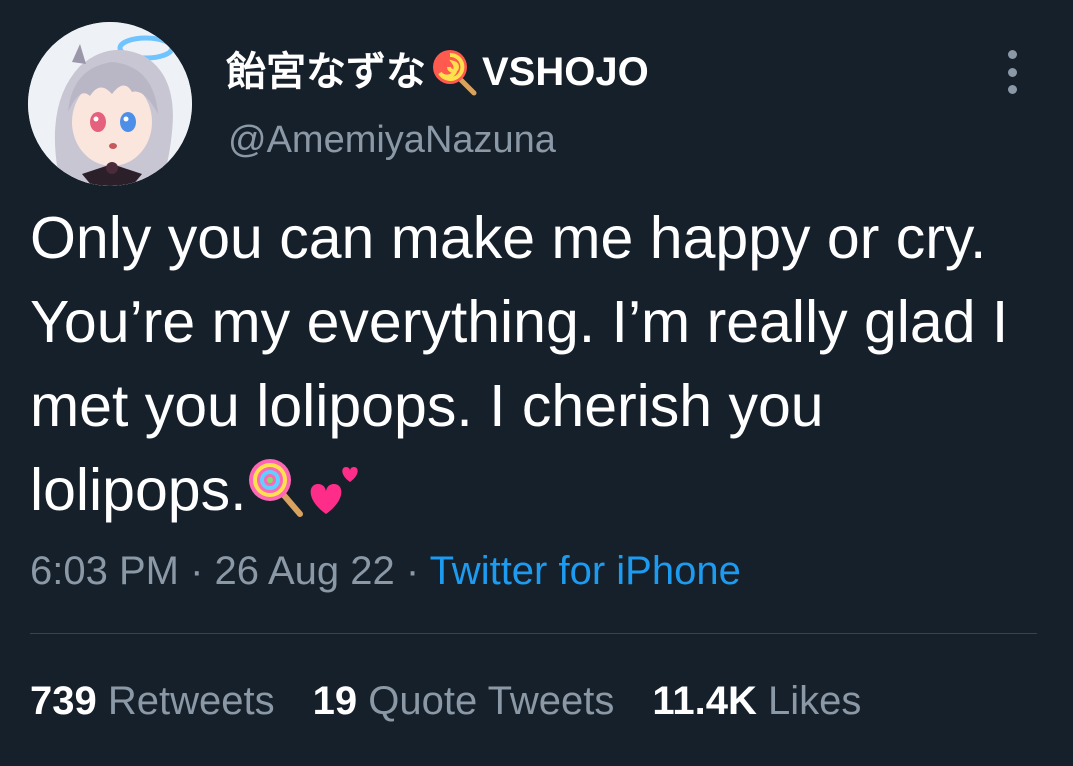 This screenshot has width=1073, height=766. I want to click on two-hearts-icon, so click(335, 490).